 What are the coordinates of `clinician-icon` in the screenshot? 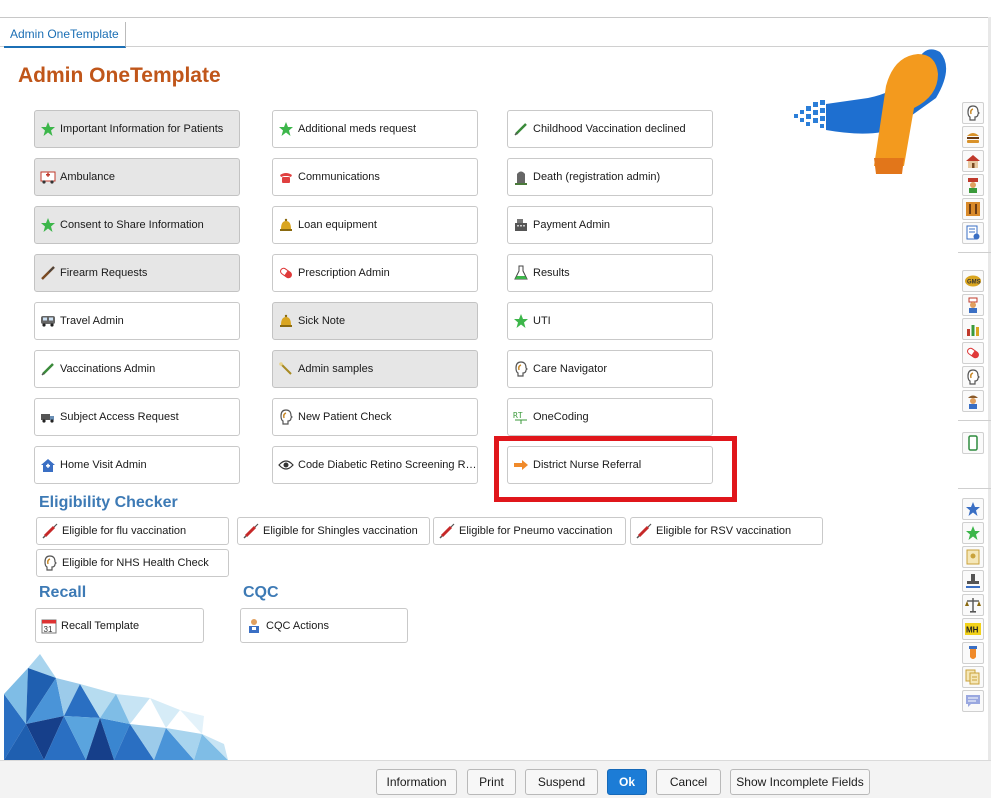 It's located at (973, 185).